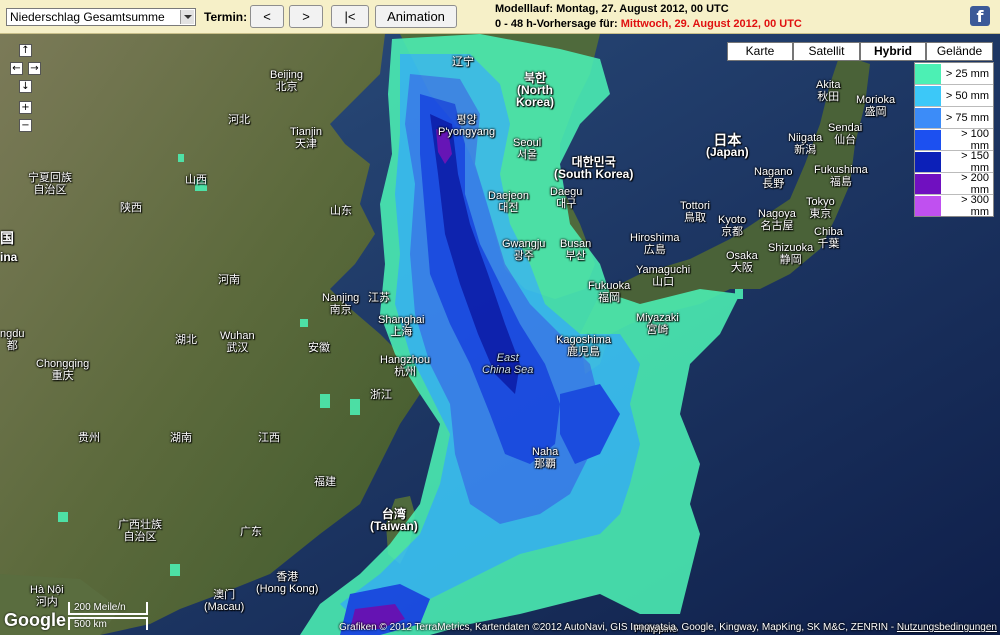  I want to click on region-label: 安徽, so click(319, 348).